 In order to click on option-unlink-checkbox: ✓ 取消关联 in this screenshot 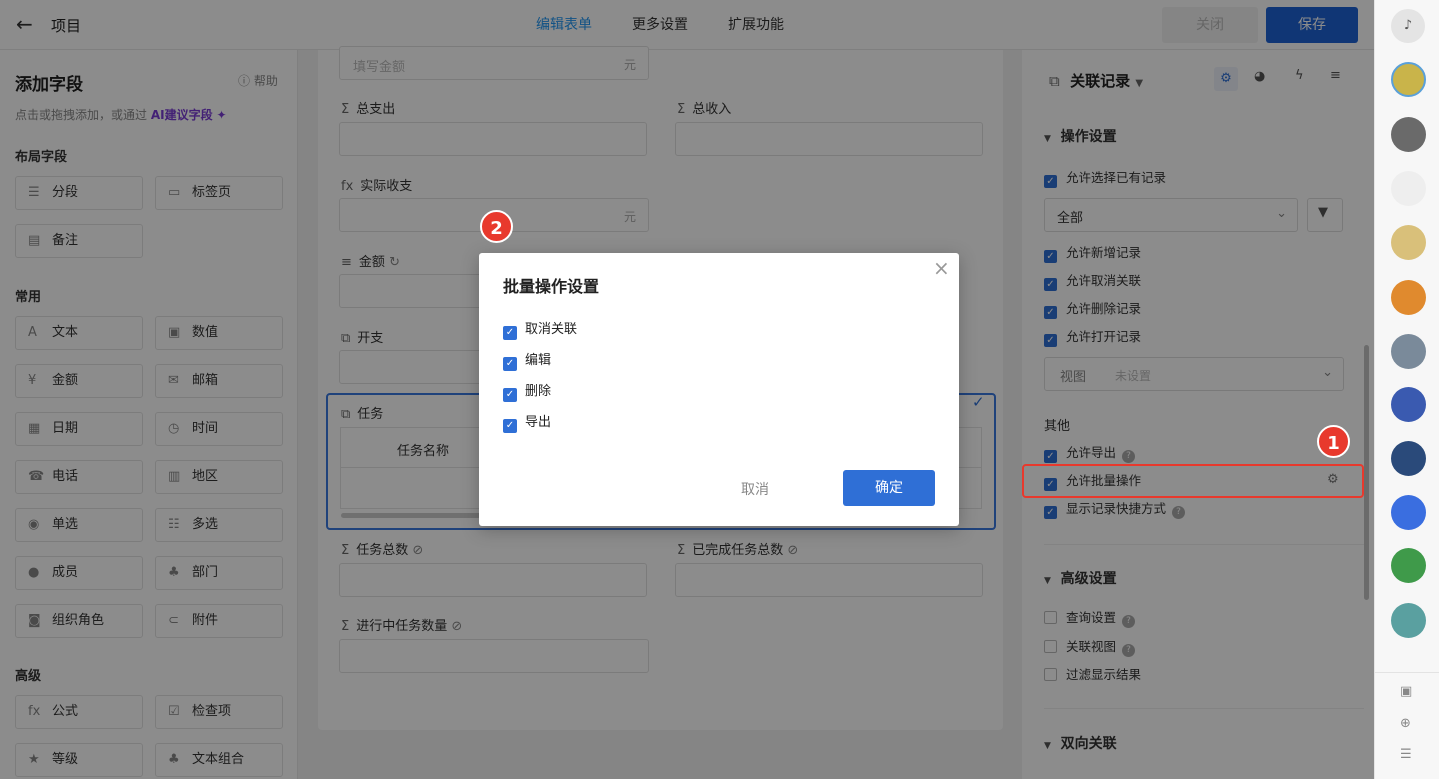, I will do `click(540, 329)`.